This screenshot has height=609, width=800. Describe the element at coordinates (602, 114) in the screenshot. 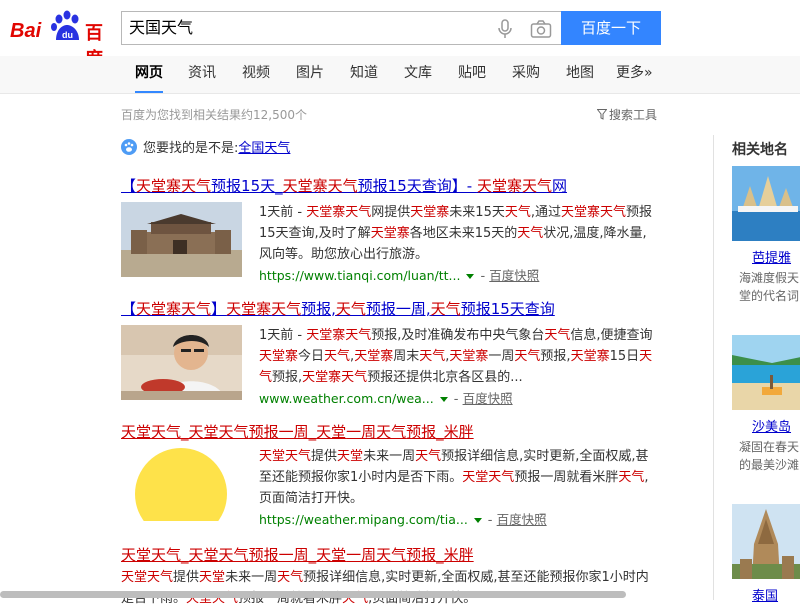

I see `filter-icon` at that location.